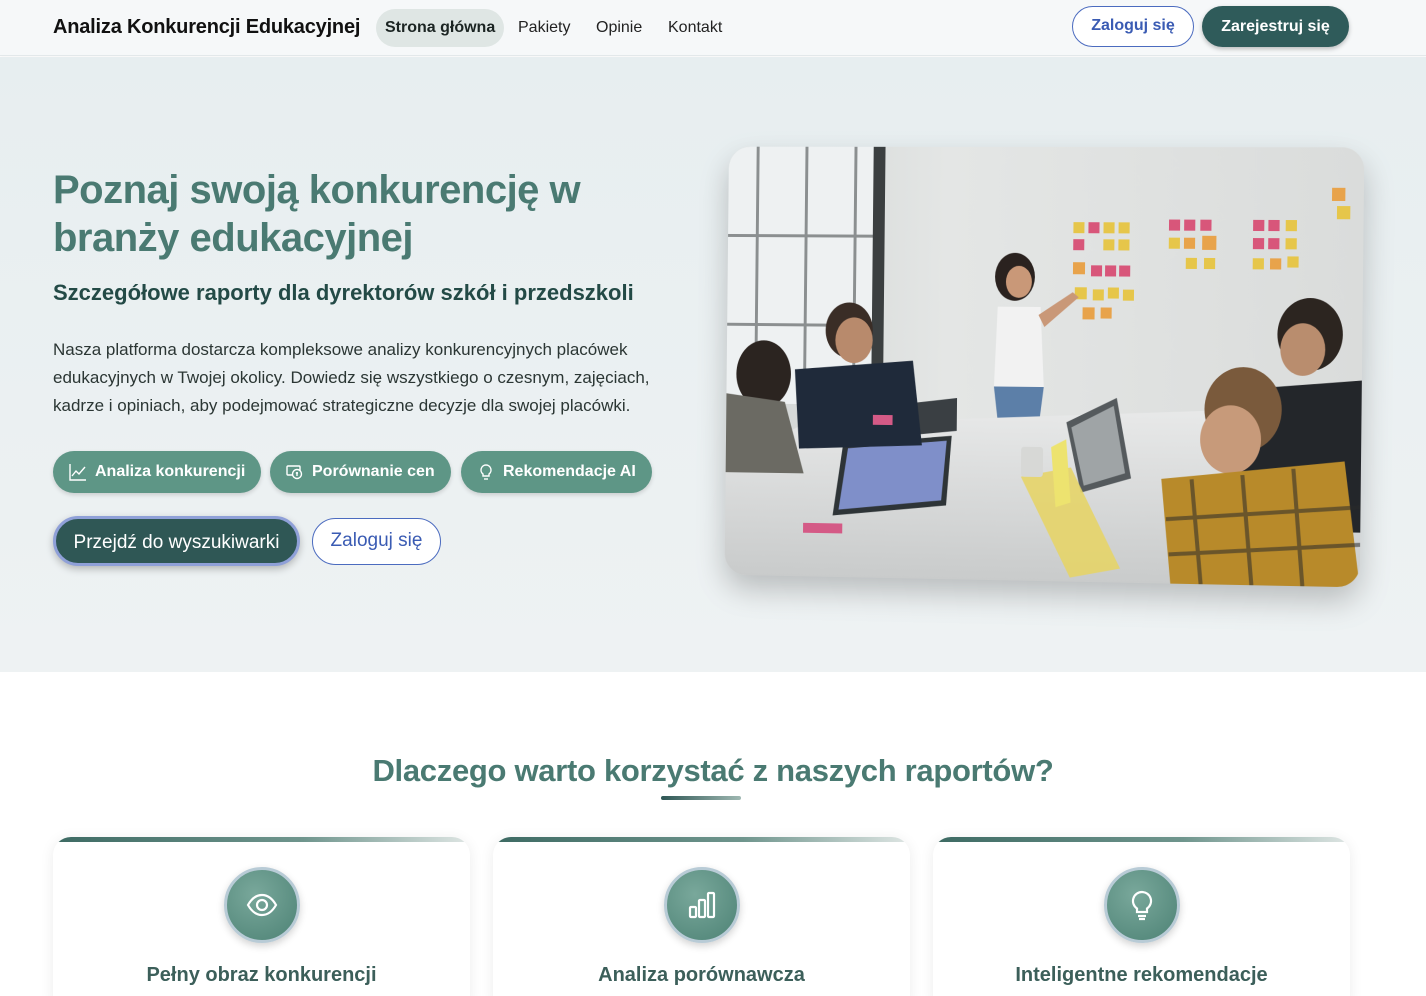  Describe the element at coordinates (619, 28) in the screenshot. I see `nav-link-reviews: Opinie` at that location.